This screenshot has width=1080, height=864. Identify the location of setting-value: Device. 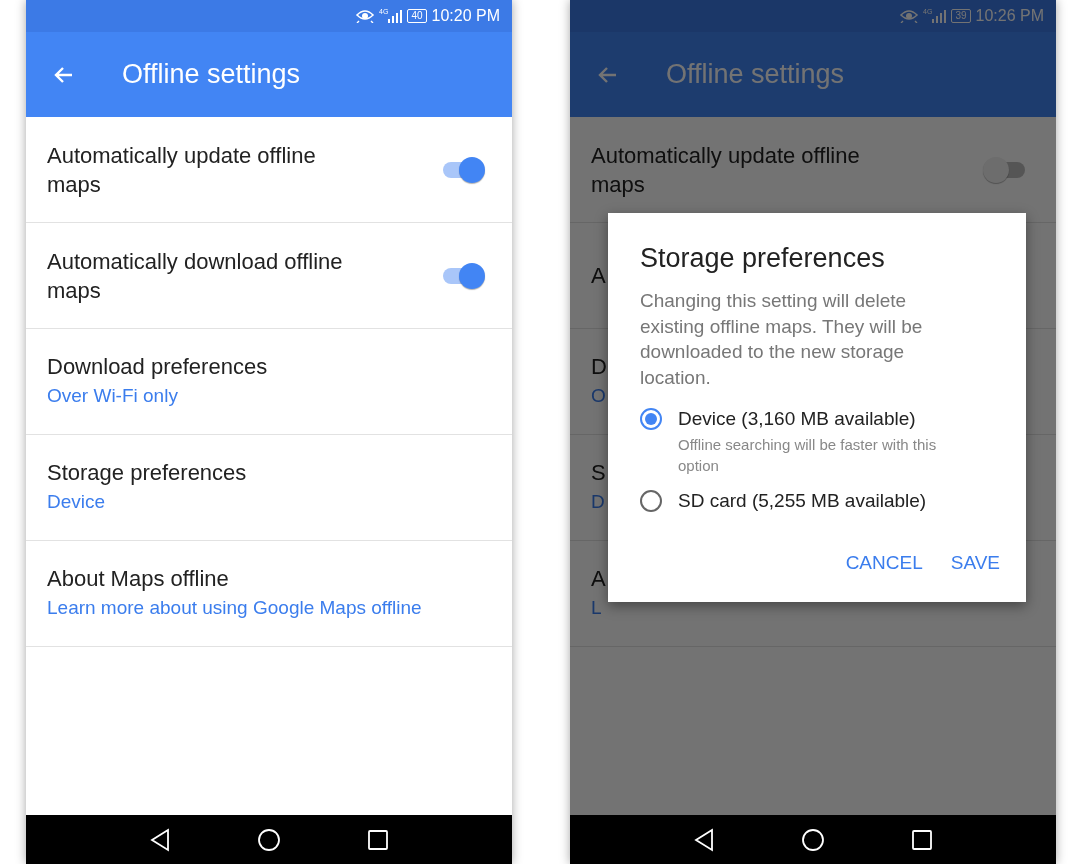
(147, 502).